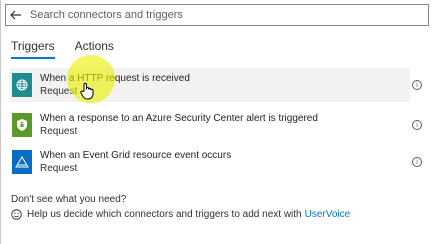 This screenshot has height=244, width=435. What do you see at coordinates (104, 15) in the screenshot?
I see `search-input: Search connectors and triggers` at bounding box center [104, 15].